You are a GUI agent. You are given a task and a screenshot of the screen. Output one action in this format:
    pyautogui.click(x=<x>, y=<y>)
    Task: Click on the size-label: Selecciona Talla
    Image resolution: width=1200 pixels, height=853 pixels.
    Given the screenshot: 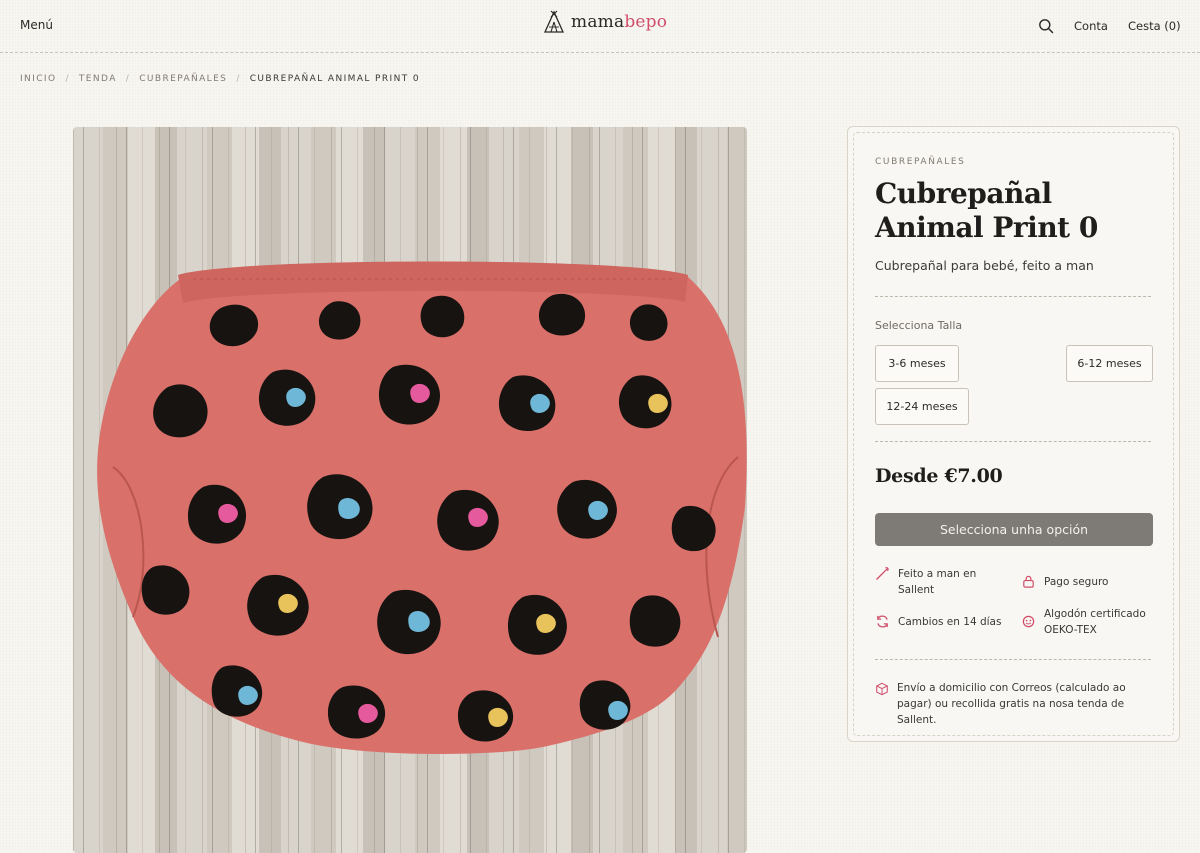 What is the action you would take?
    pyautogui.click(x=919, y=325)
    